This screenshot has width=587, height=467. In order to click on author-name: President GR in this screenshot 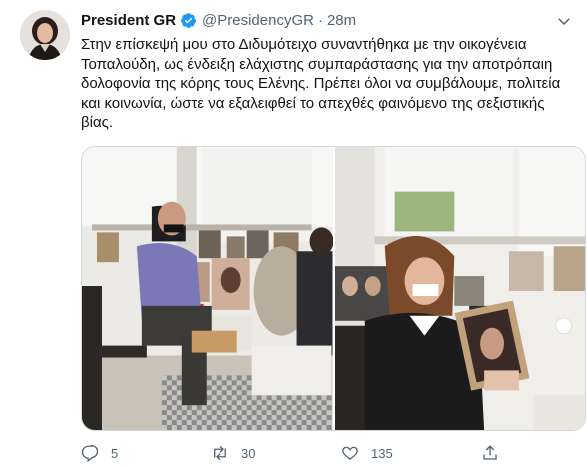, I will do `click(128, 20)`.